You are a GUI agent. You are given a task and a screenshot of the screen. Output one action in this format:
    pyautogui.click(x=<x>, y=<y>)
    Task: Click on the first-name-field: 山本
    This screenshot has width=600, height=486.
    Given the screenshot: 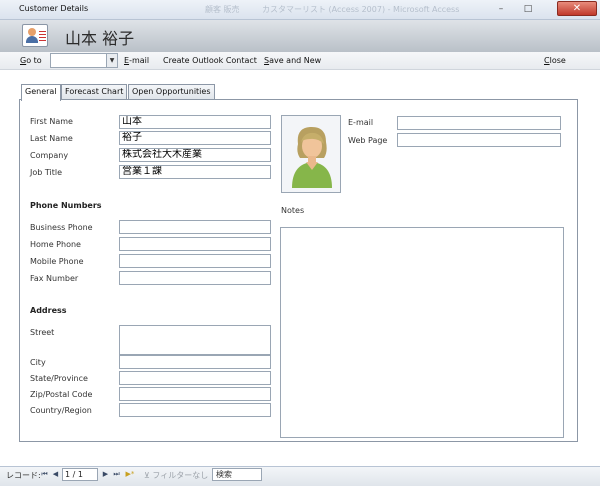 What is the action you would take?
    pyautogui.click(x=195, y=122)
    